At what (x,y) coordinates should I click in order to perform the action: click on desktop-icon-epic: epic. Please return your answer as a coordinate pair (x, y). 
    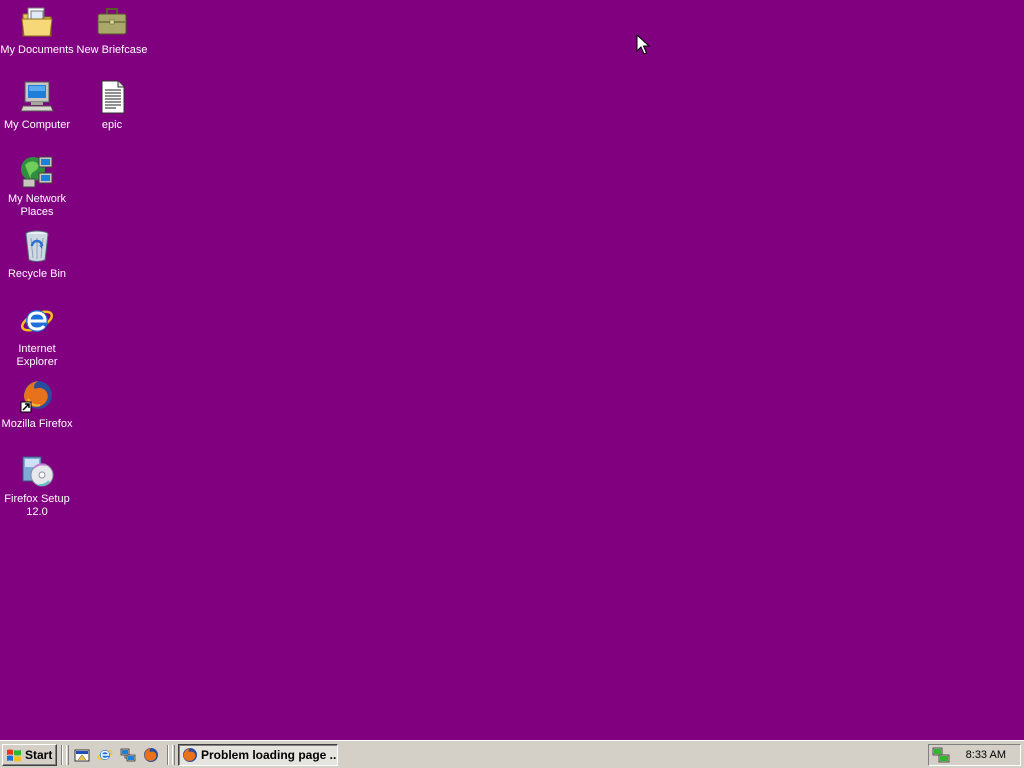
    Looking at the image, I should click on (112, 105).